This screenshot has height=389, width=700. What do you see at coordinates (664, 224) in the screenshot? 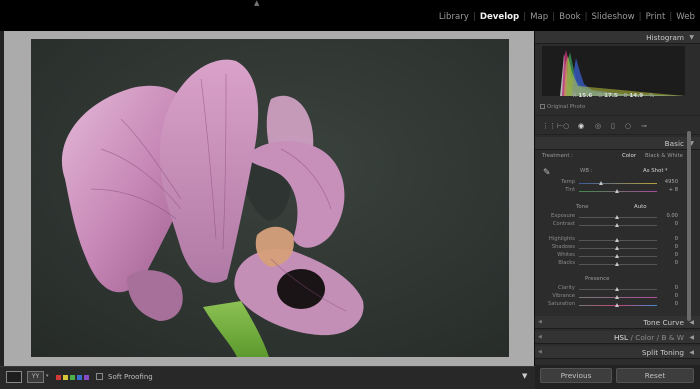
I see `contrast-value: 0` at bounding box center [664, 224].